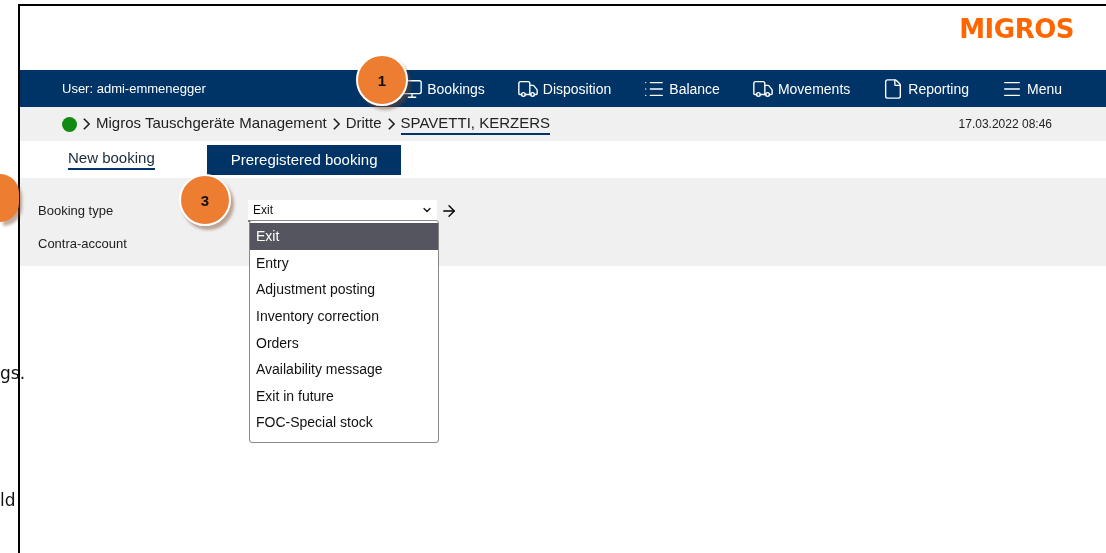  I want to click on breadcrumb-link: Dritte, so click(363, 124).